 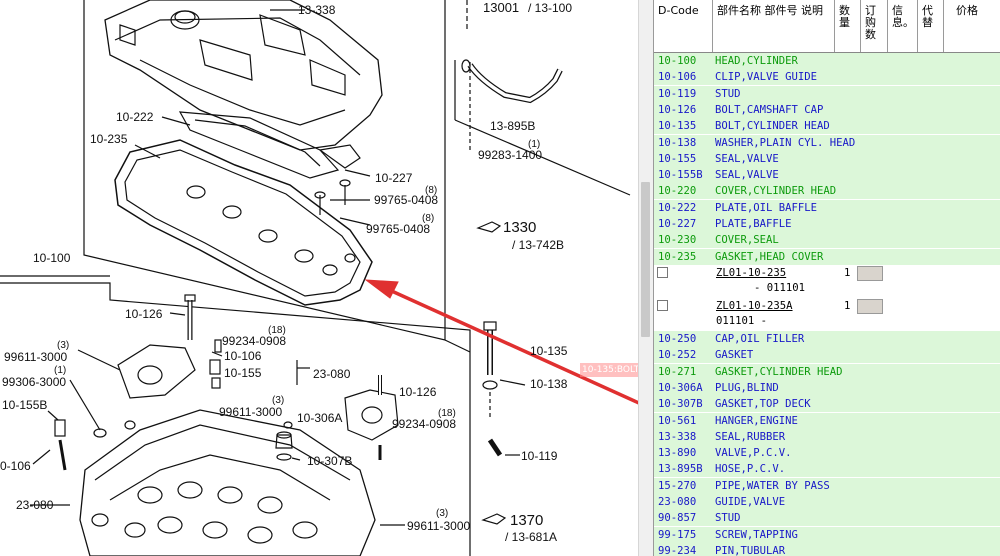 I want to click on row-part-name: CAP,OIL FILLER, so click(x=760, y=339).